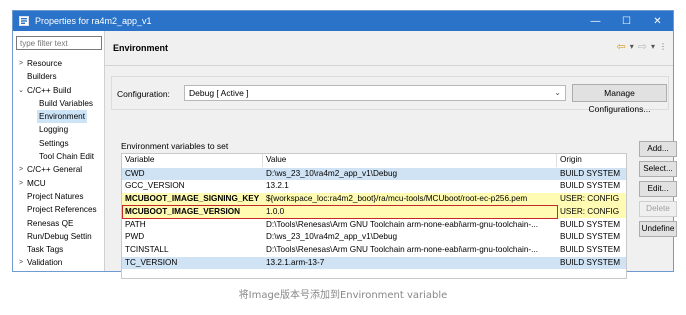 This screenshot has width=686, height=315. What do you see at coordinates (45, 63) in the screenshot?
I see `tree-item-label: Resource` at bounding box center [45, 63].